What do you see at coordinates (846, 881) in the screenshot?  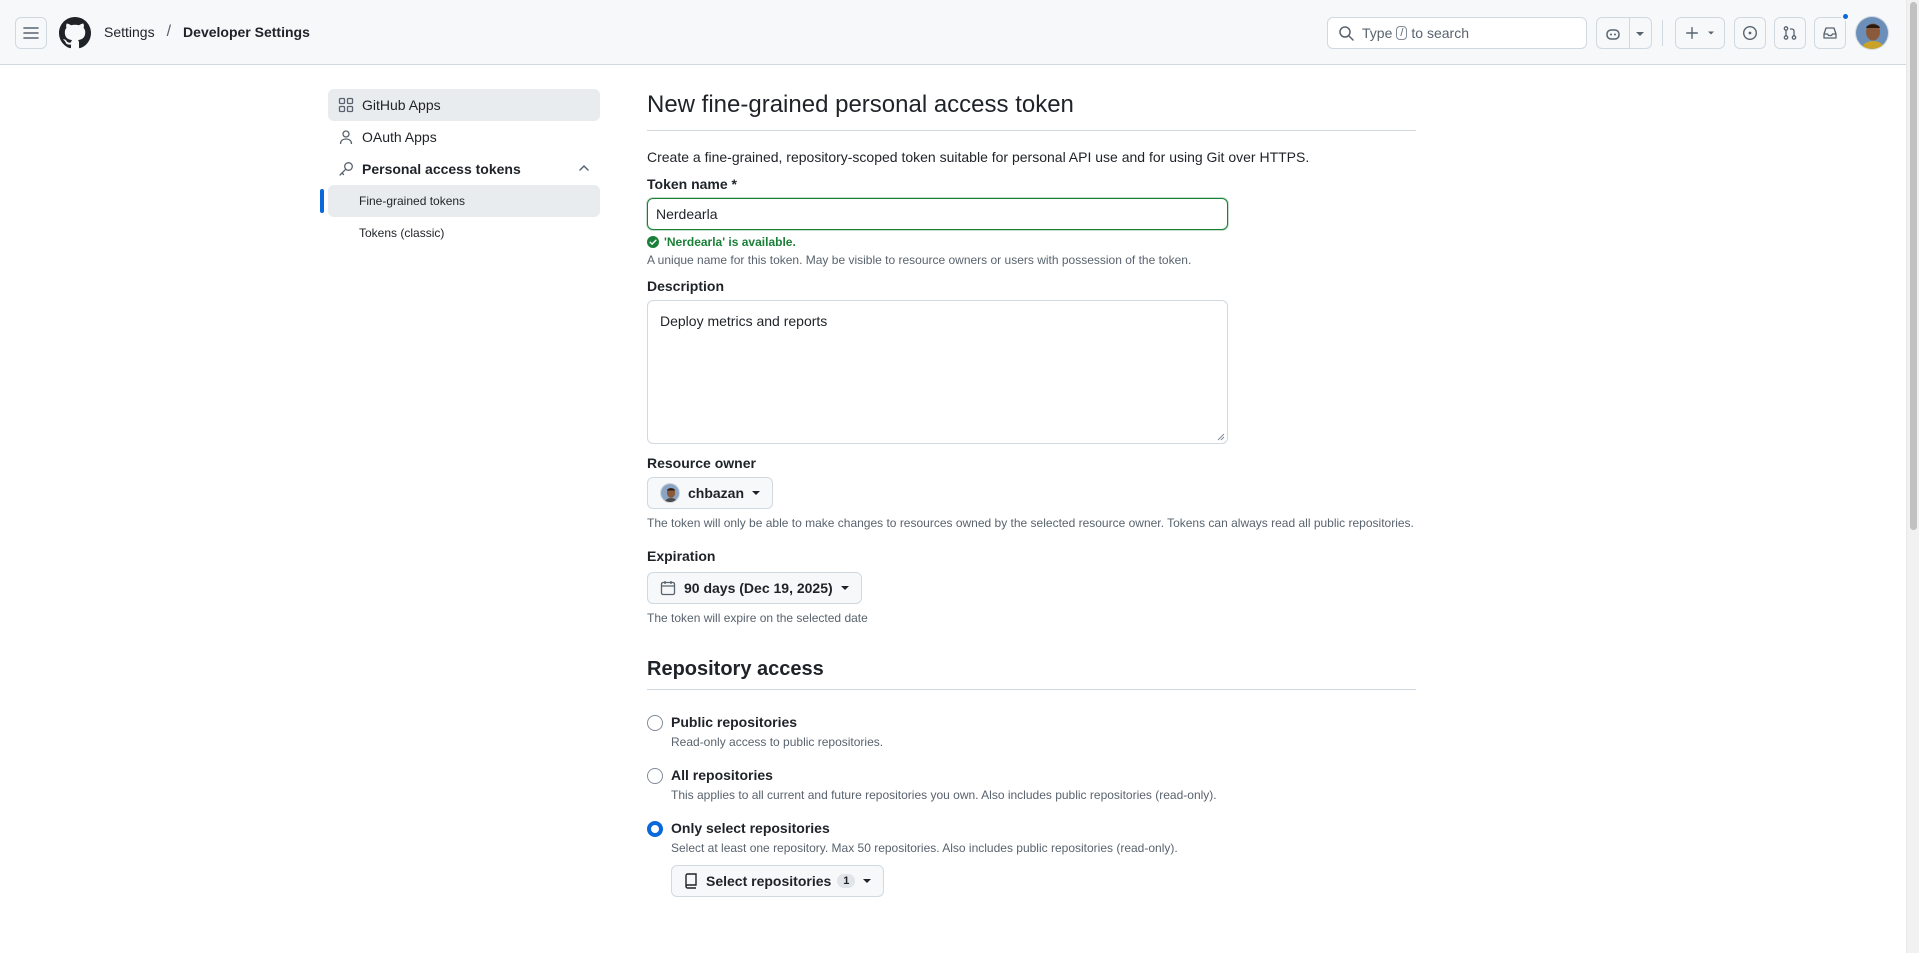 I see `selected-repos-counter: 1` at bounding box center [846, 881].